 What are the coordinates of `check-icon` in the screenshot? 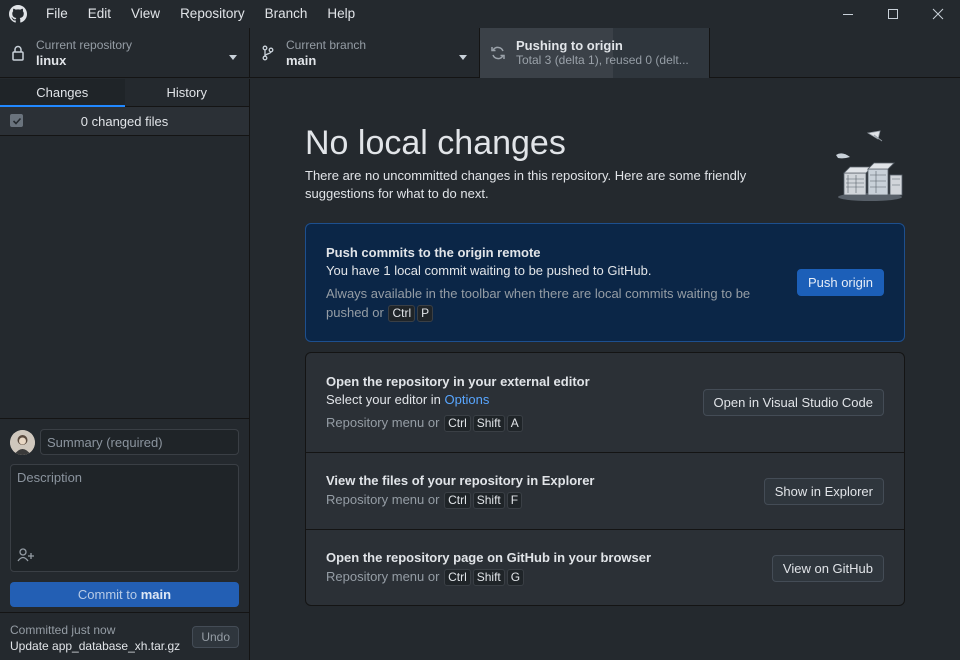 It's located at (16, 121).